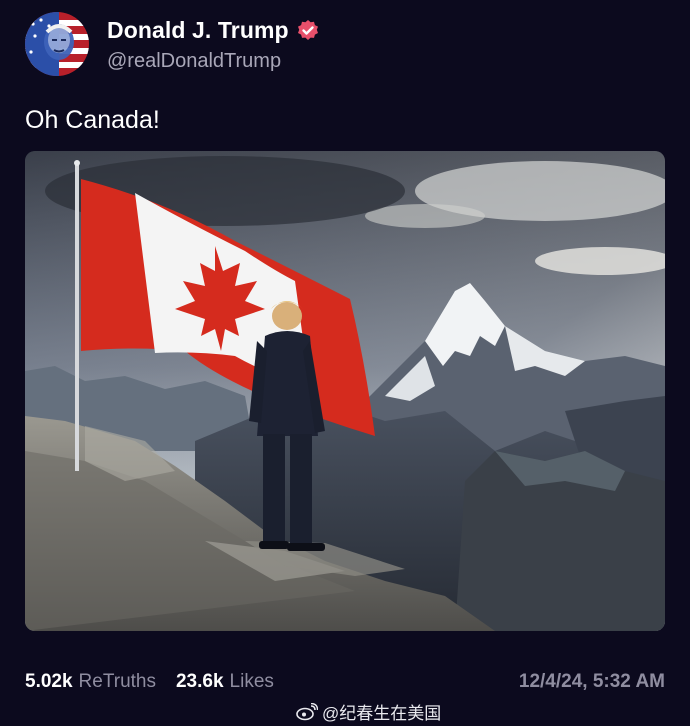 The image size is (690, 726). I want to click on retruths-count: 5.02k, so click(49, 681).